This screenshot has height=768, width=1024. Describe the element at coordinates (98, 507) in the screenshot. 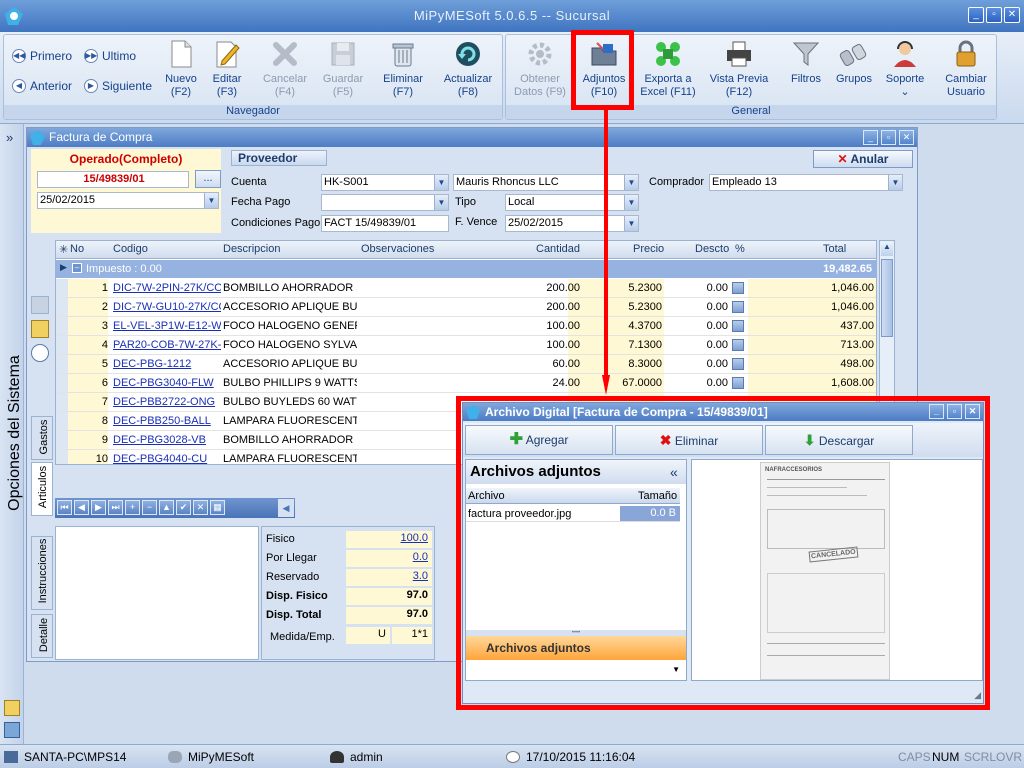

I see `nav-next-icon: ▶` at that location.